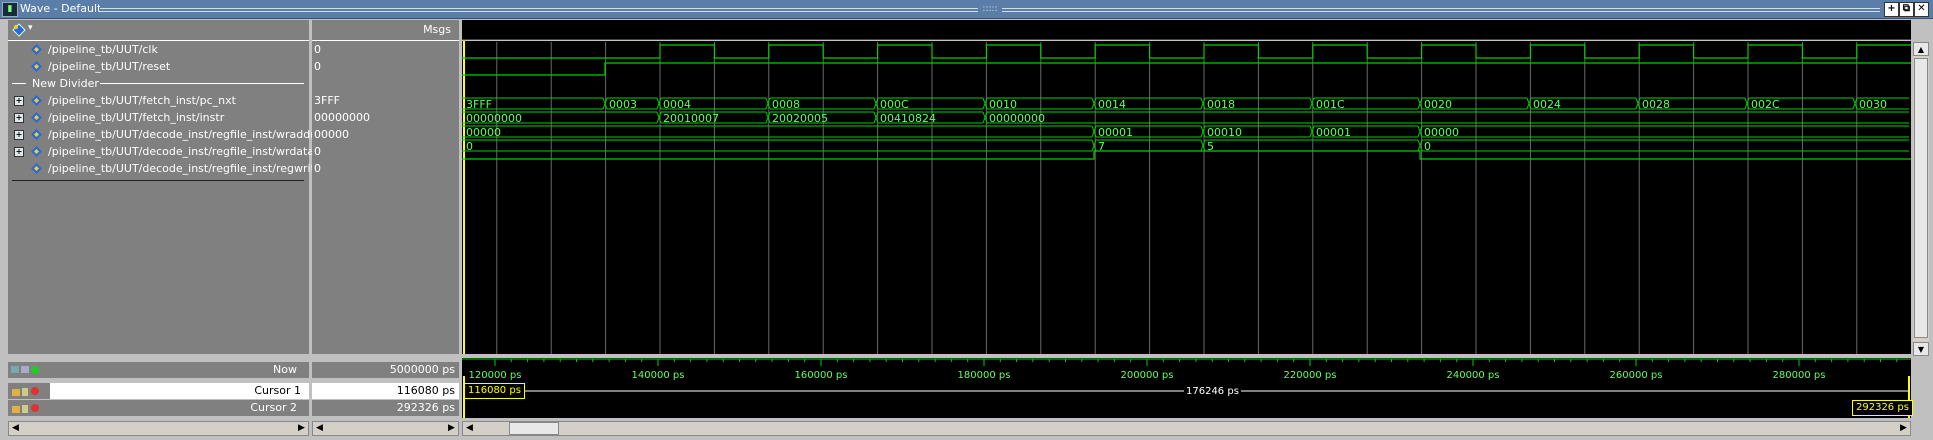 Image resolution: width=1933 pixels, height=440 pixels. What do you see at coordinates (1186, 428) in the screenshot?
I see `wave-hscrollbar: ◀ ▶` at bounding box center [1186, 428].